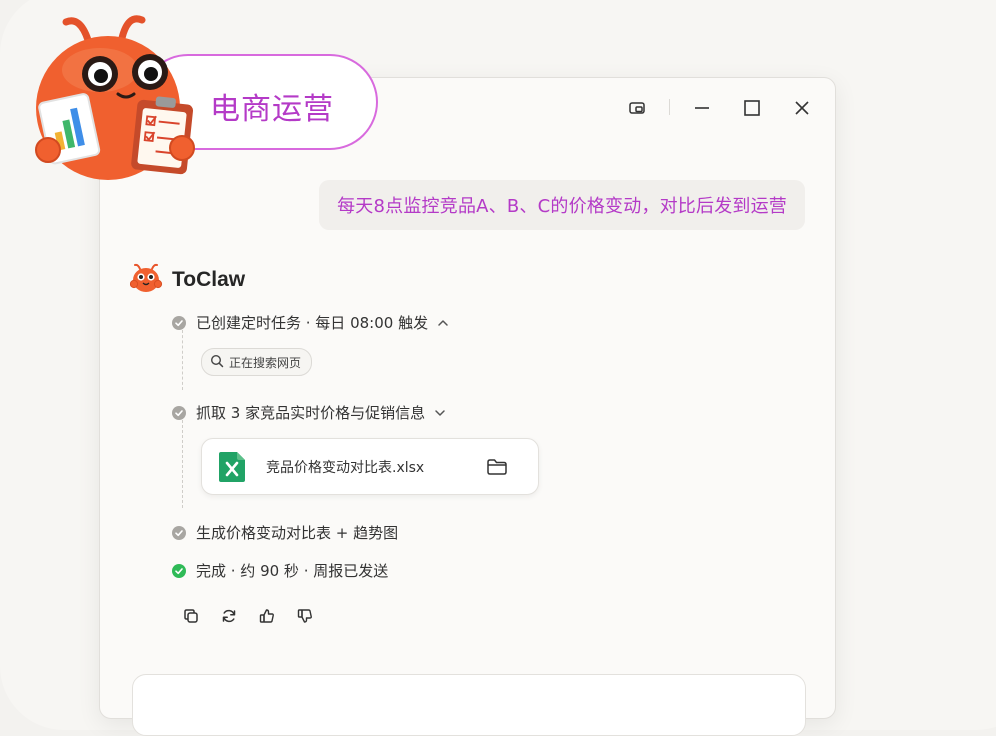 This screenshot has height=736, width=996. I want to click on search-status-chip: 正在搜索网页, so click(257, 362).